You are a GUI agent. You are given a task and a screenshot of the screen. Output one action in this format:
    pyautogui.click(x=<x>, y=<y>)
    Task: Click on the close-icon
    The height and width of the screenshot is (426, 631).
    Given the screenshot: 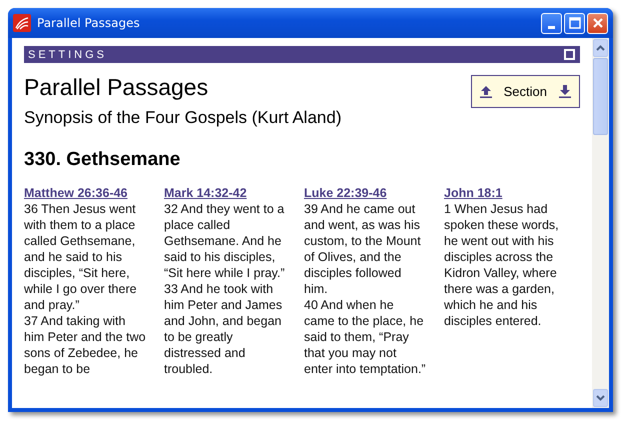 What is the action you would take?
    pyautogui.click(x=598, y=23)
    